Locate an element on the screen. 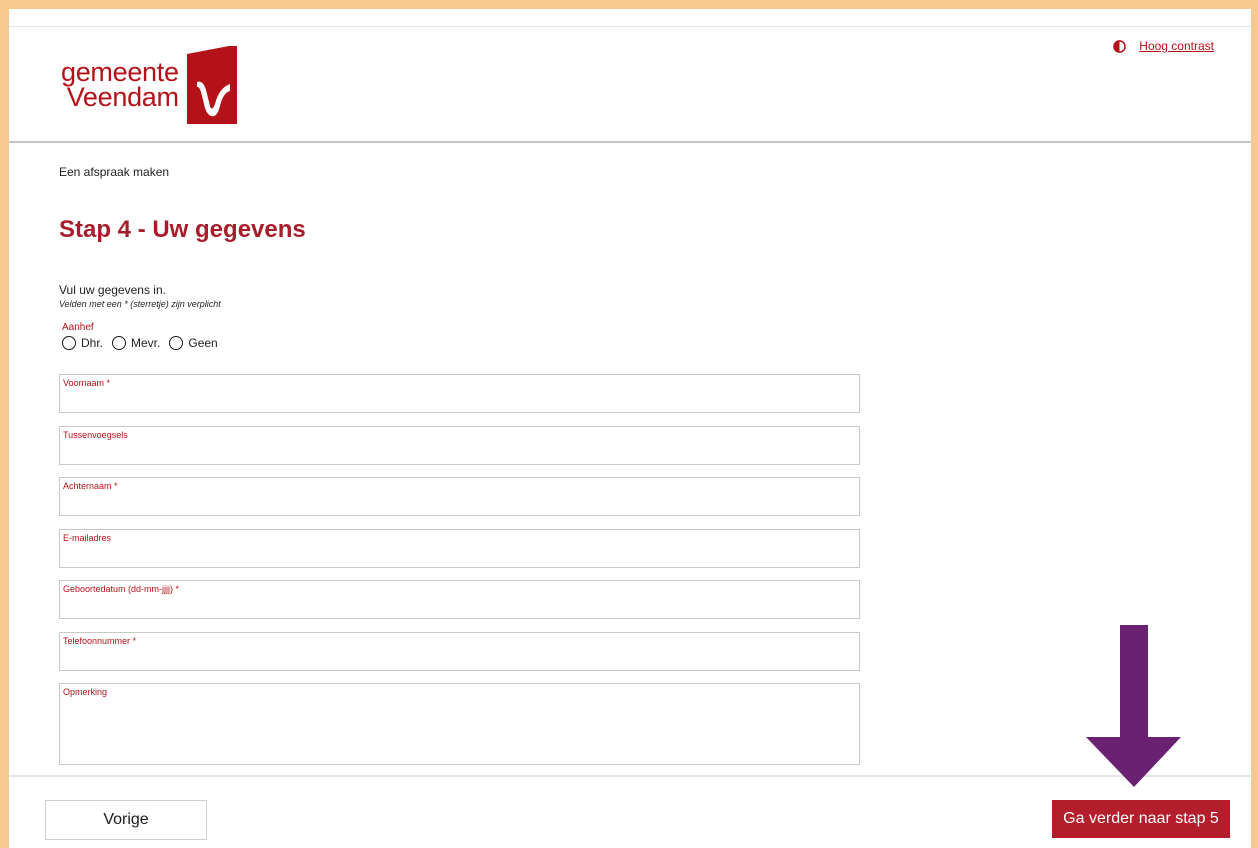  remark-label: Opmerking is located at coordinates (85, 692).